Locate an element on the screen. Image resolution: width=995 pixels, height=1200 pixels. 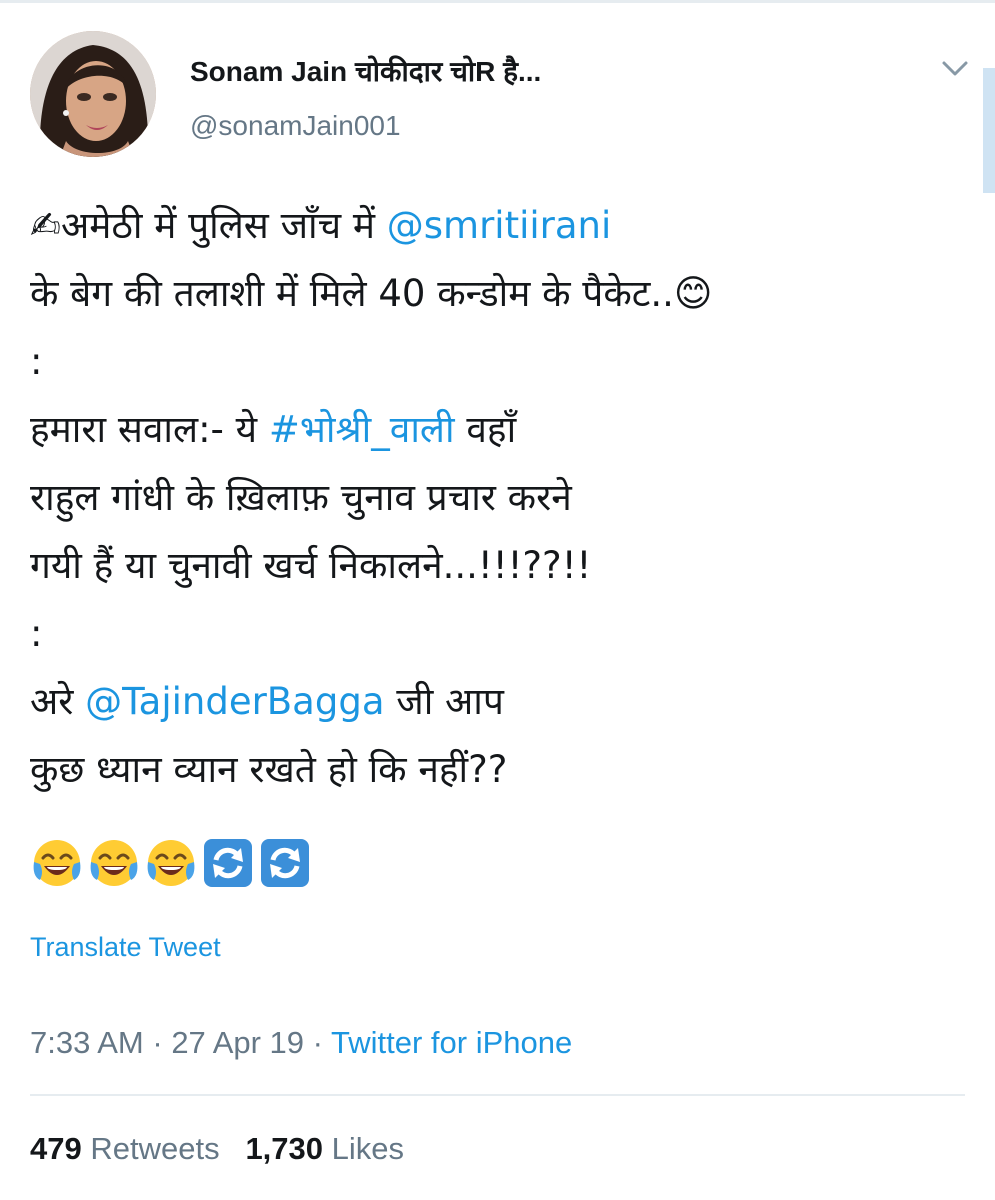
user-handle: @sonamJain001 is located at coordinates (295, 126).